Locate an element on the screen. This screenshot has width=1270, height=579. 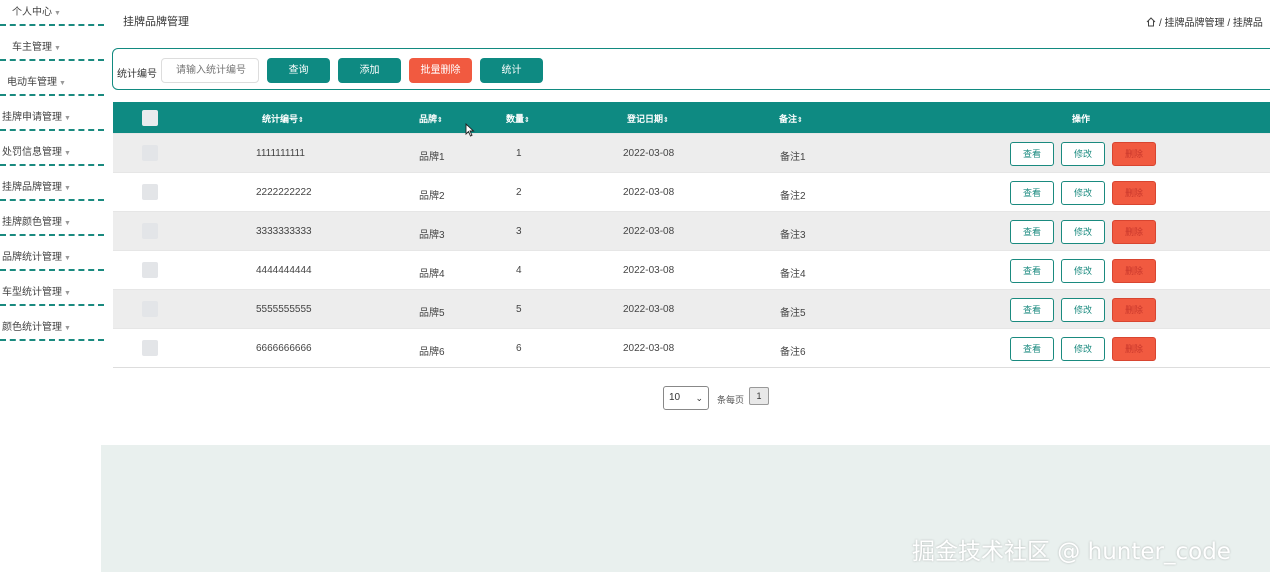
sidebar-item-personal-center: 个人中心 ▼ is located at coordinates (52, 13).